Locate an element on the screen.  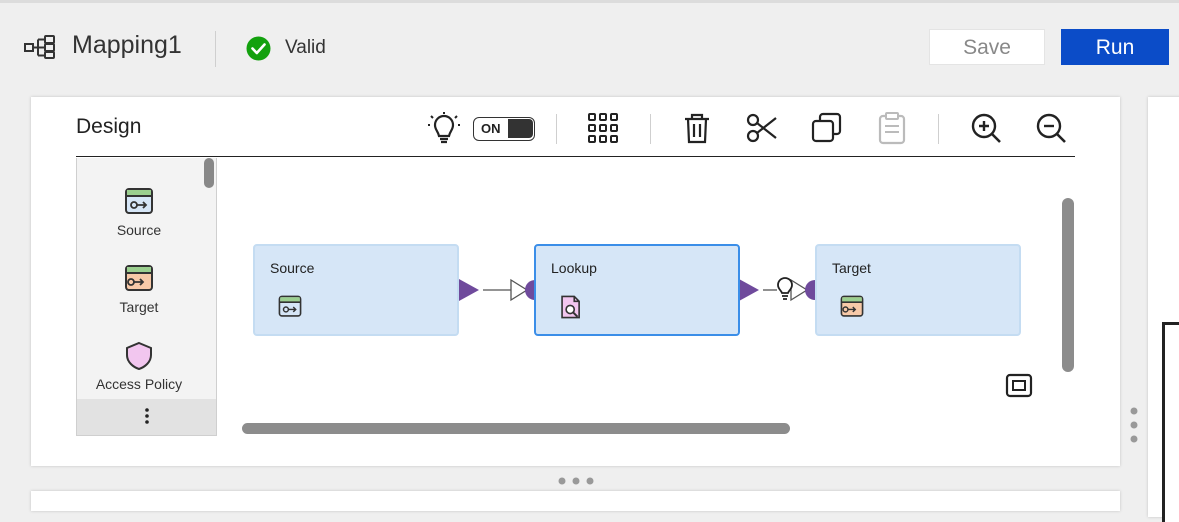
link-source-lookup is located at coordinates (502, 290).